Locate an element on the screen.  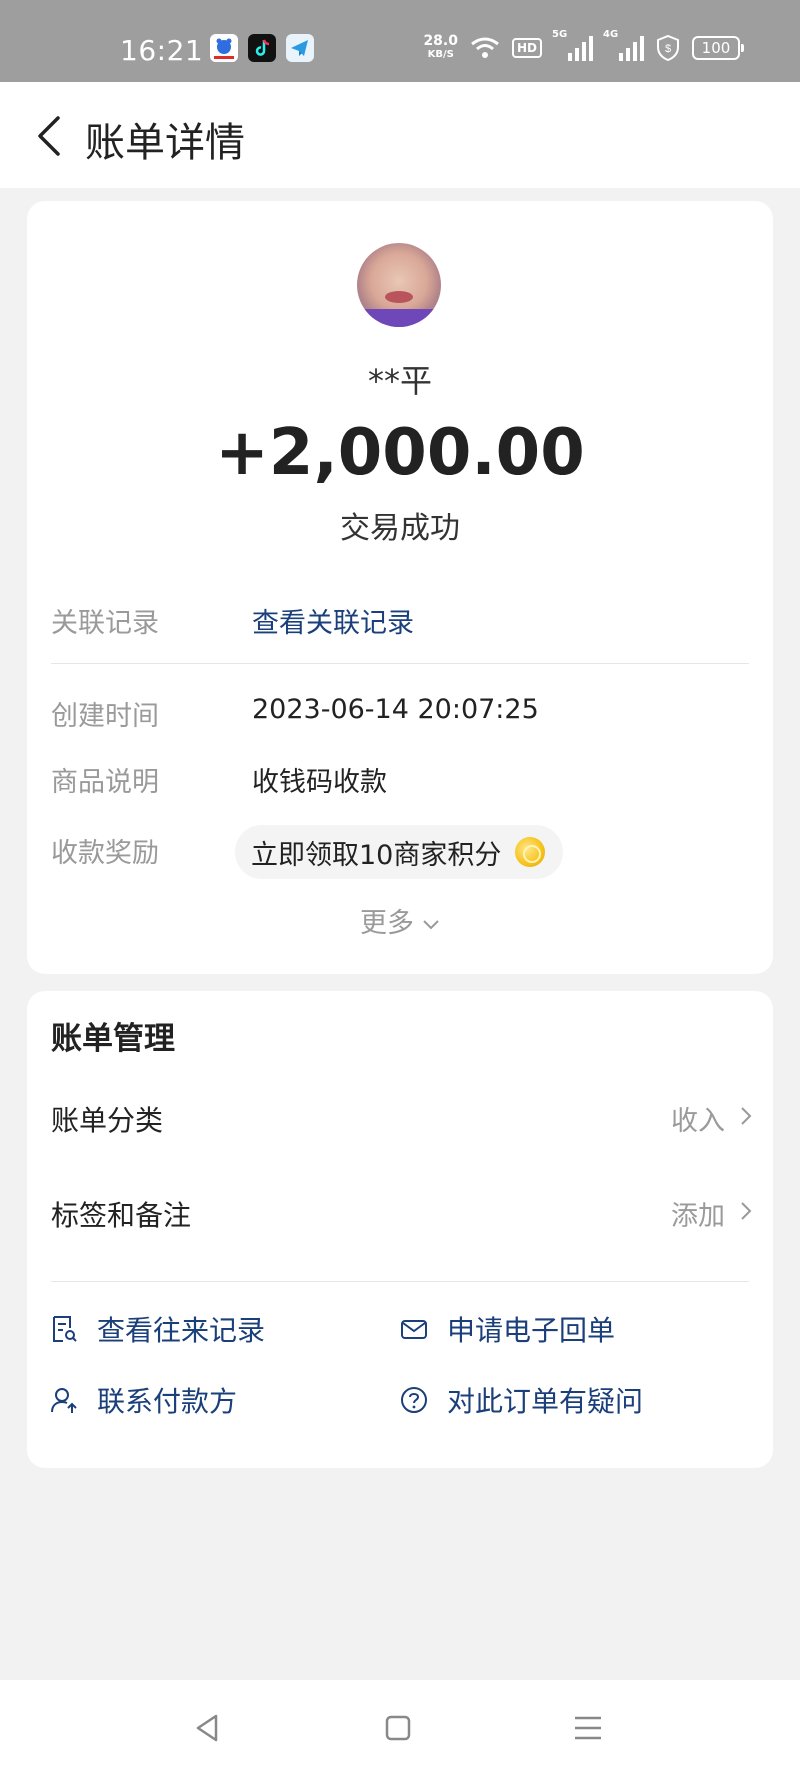
chevron-down-icon is located at coordinates (431, 924).